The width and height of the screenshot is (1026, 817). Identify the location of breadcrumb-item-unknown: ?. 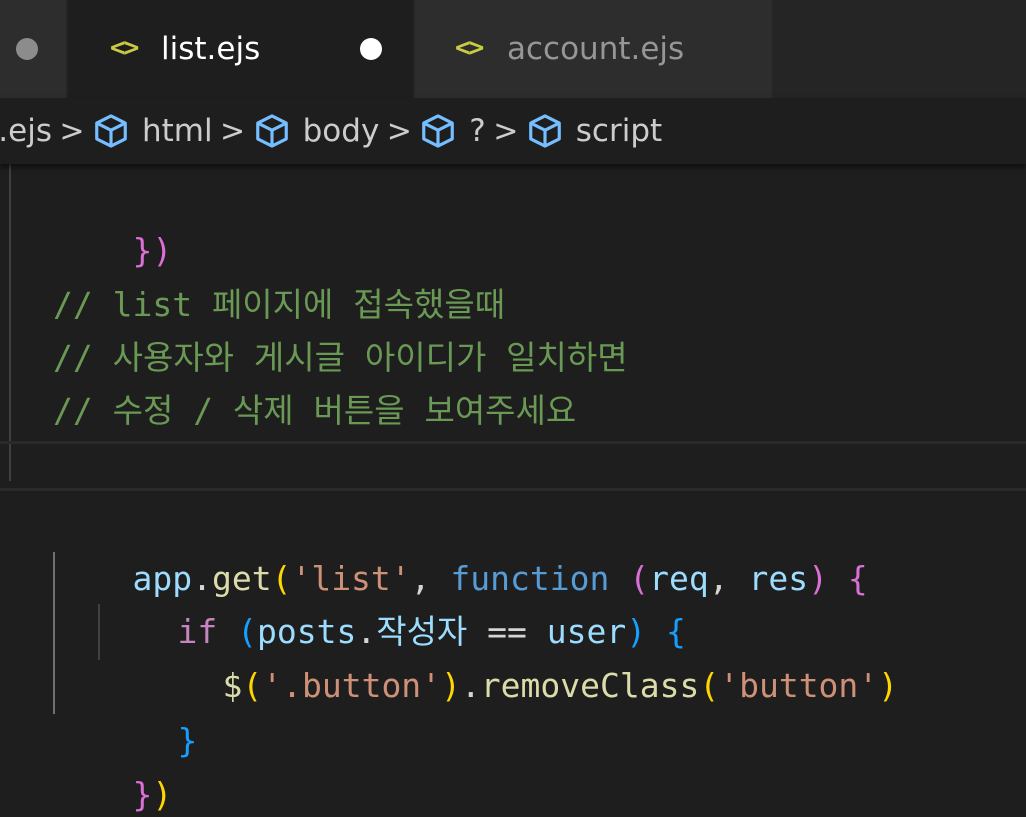
(452, 131).